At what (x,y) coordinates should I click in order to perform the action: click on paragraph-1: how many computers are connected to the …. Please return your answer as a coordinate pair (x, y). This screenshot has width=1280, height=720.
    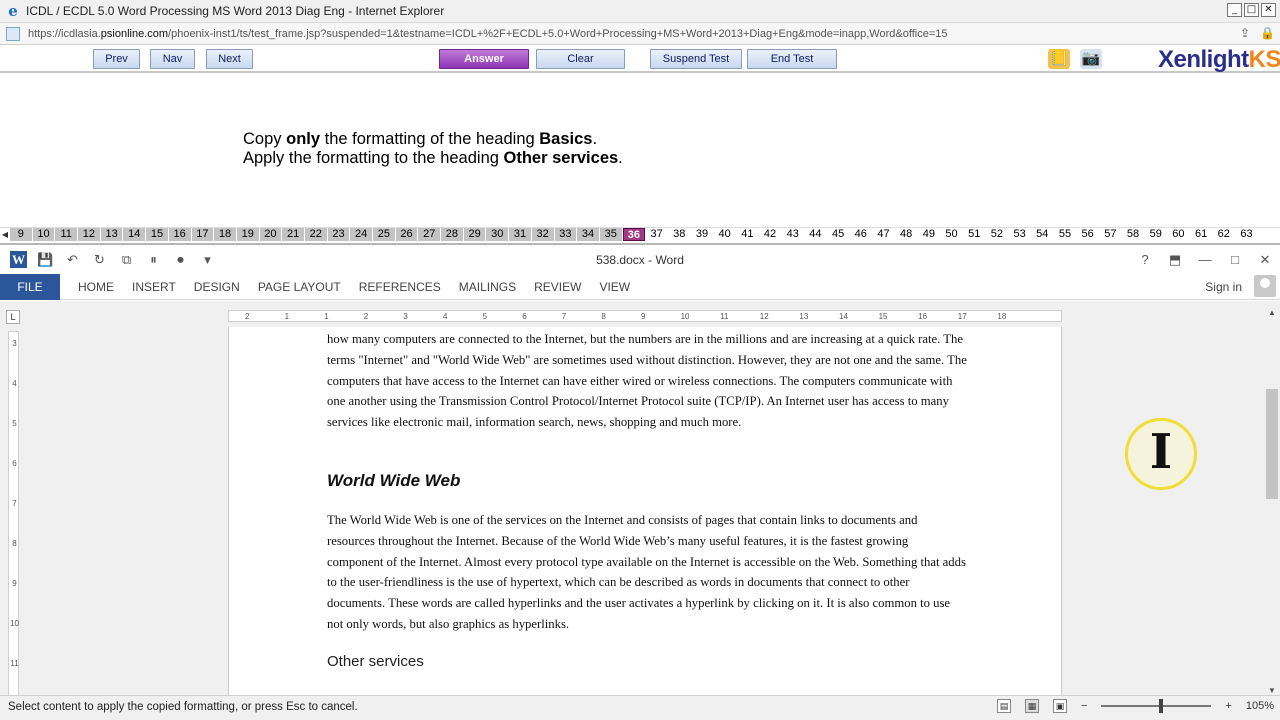
    Looking at the image, I should click on (647, 381).